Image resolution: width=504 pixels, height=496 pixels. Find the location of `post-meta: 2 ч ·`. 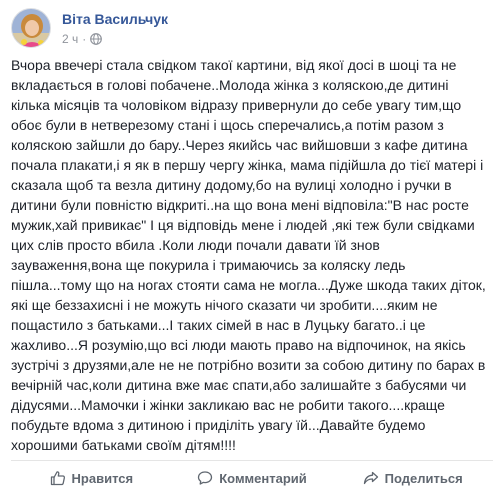

post-meta: 2 ч · is located at coordinates (82, 39).